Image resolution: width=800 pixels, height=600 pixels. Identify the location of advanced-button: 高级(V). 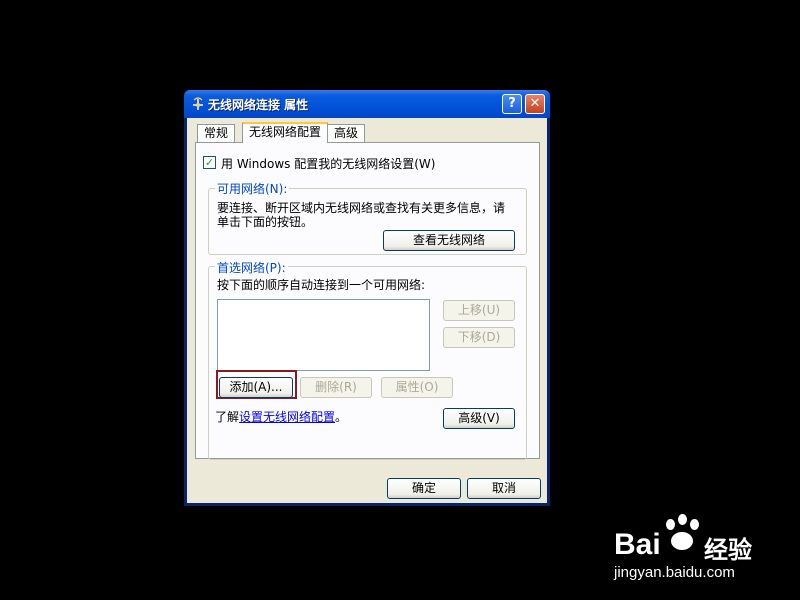
(479, 418).